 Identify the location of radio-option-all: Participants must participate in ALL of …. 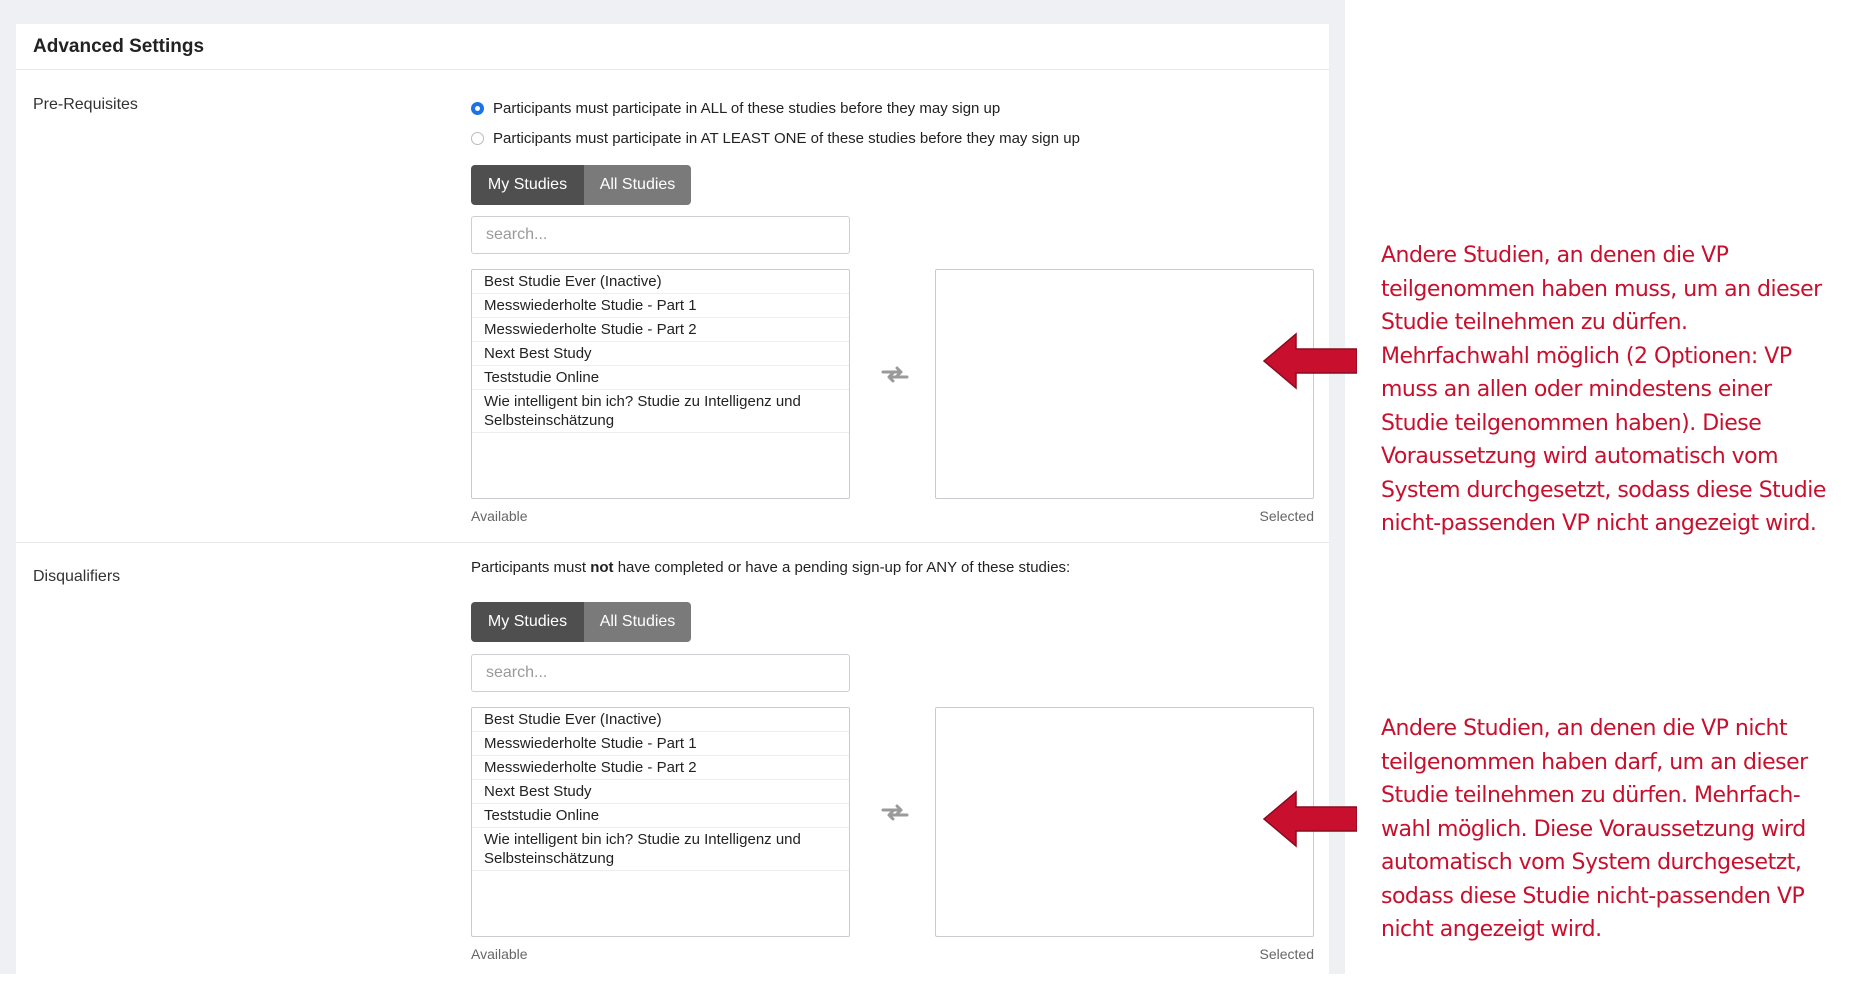
(735, 108).